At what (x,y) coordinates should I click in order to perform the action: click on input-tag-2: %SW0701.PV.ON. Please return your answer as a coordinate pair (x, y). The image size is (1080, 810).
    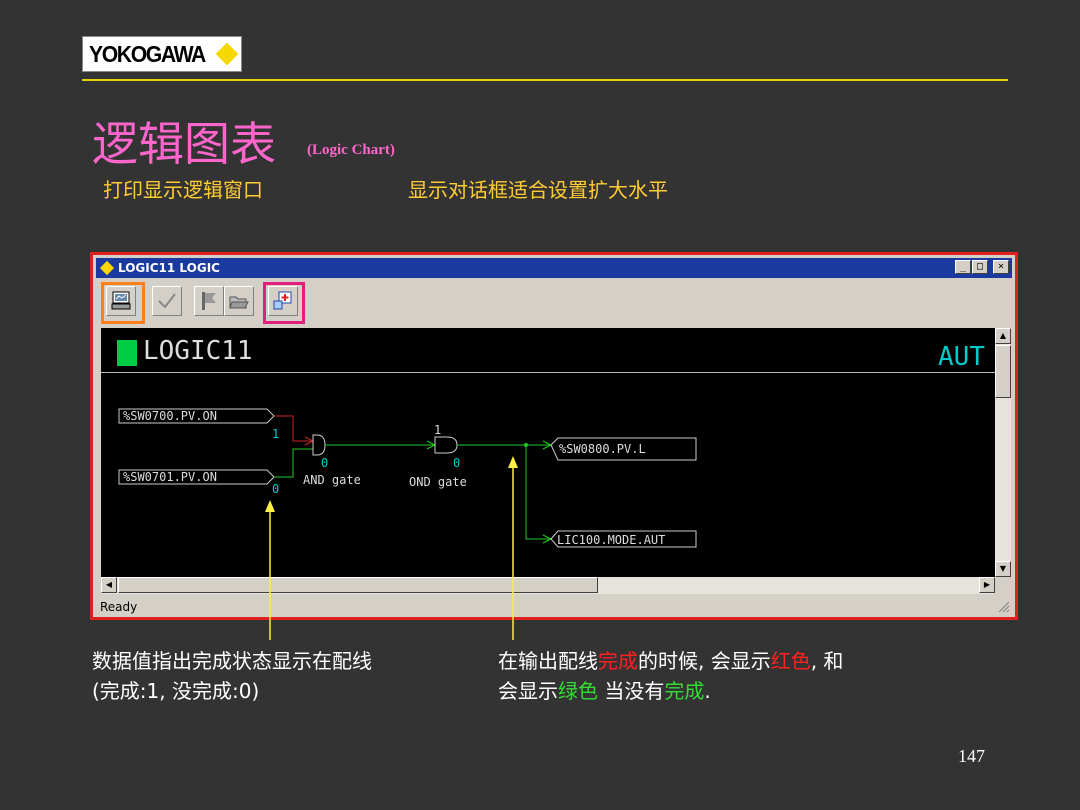
    Looking at the image, I should click on (170, 477).